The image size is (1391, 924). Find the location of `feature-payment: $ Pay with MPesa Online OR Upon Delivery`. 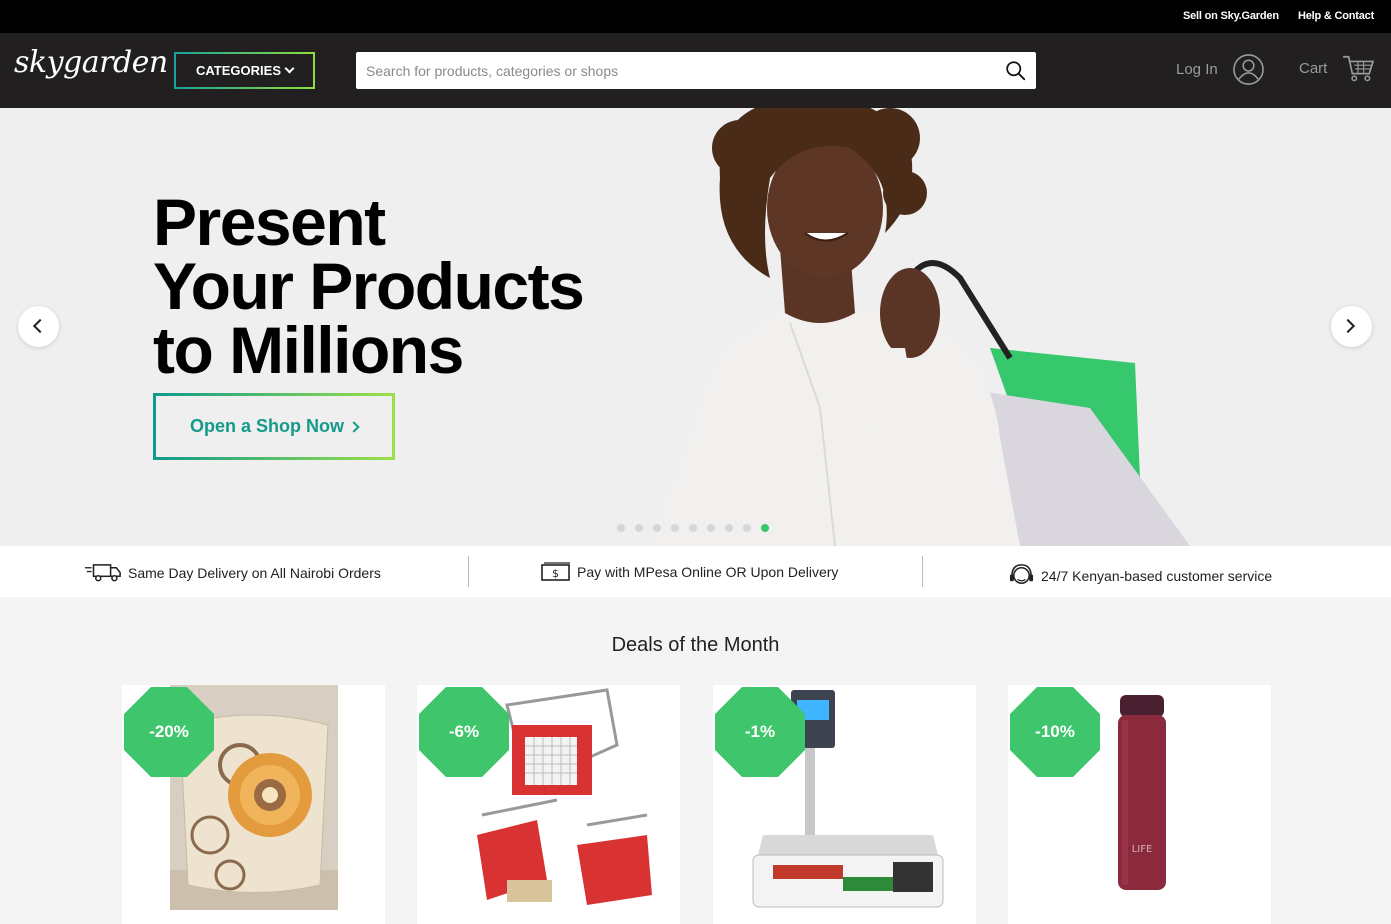

feature-payment: $ Pay with MPesa Online OR Upon Delivery is located at coordinates (689, 572).